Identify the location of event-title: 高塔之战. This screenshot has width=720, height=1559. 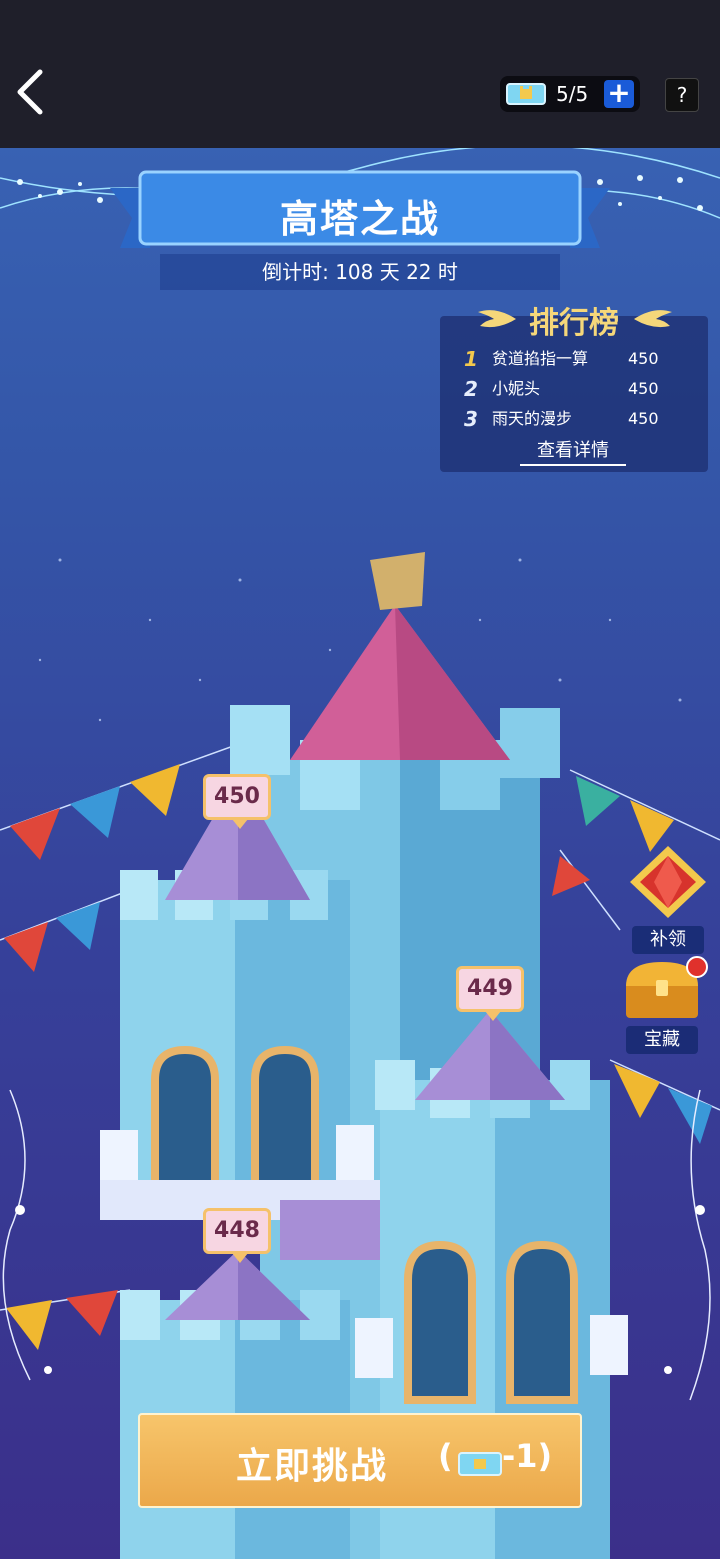
(359, 219).